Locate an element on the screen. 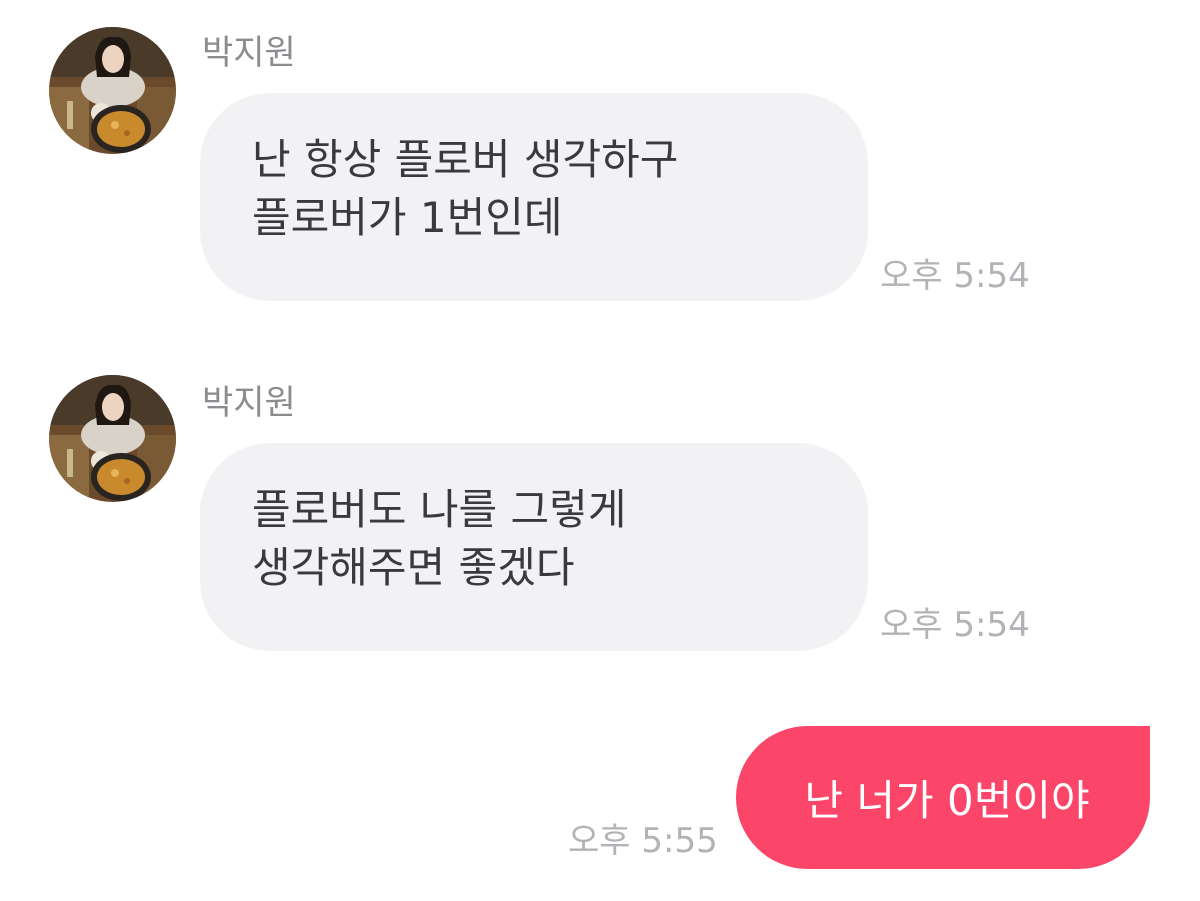  message-text-line: 플로버가 1번인데 is located at coordinates (407, 217).